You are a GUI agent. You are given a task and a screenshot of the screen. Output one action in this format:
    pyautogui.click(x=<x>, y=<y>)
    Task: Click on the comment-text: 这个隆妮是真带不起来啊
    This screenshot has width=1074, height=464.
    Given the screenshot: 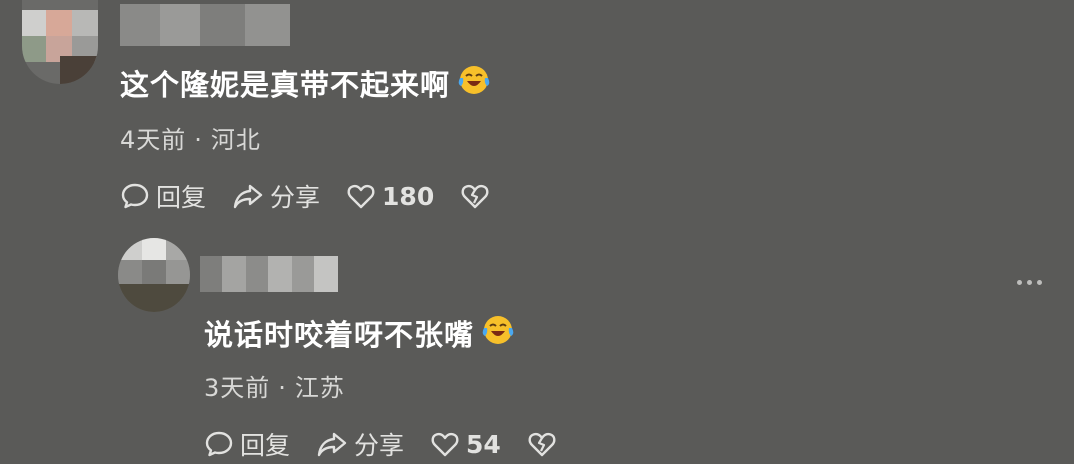 What is the action you would take?
    pyautogui.click(x=305, y=83)
    